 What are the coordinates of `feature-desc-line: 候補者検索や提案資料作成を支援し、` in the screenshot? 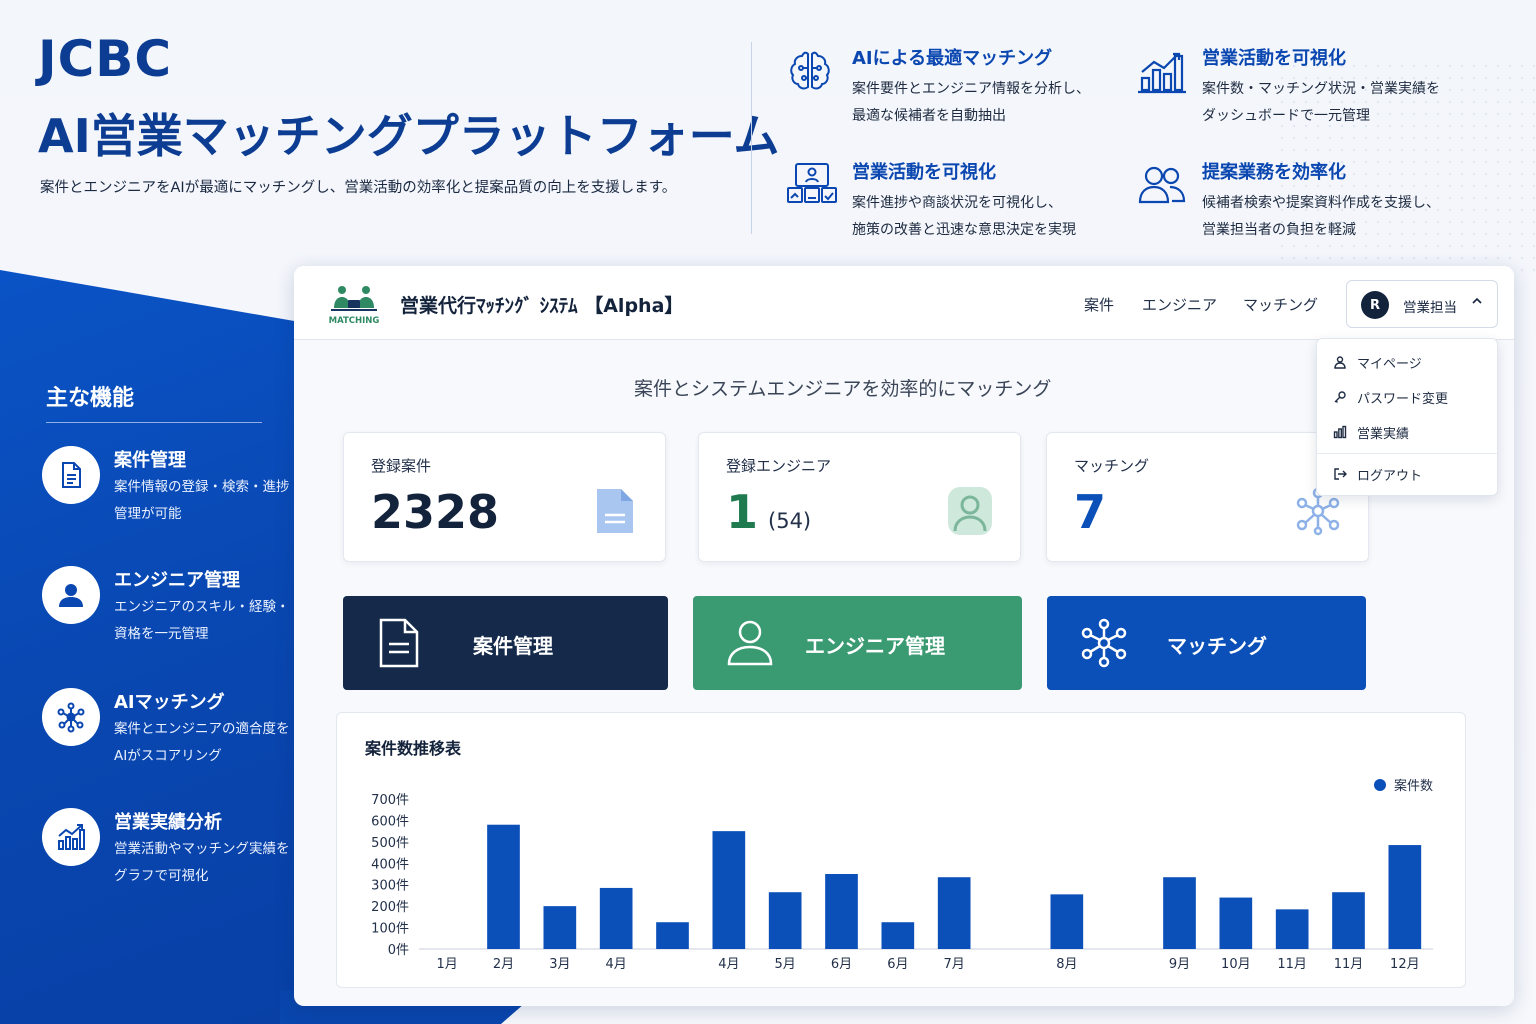 It's located at (1321, 203).